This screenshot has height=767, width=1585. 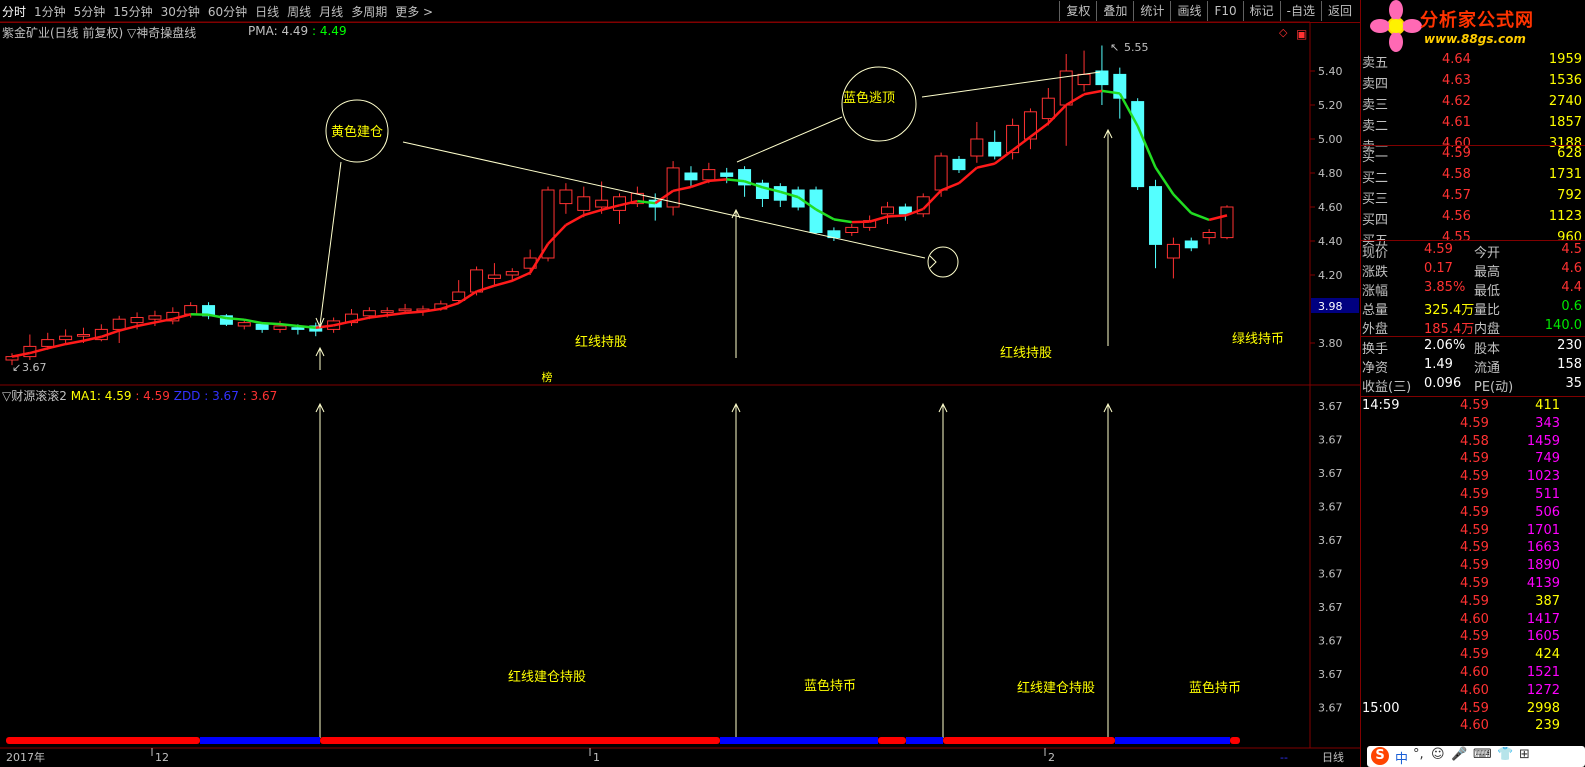 I want to click on quote-row: 4.59 1023, so click(x=1473, y=478).